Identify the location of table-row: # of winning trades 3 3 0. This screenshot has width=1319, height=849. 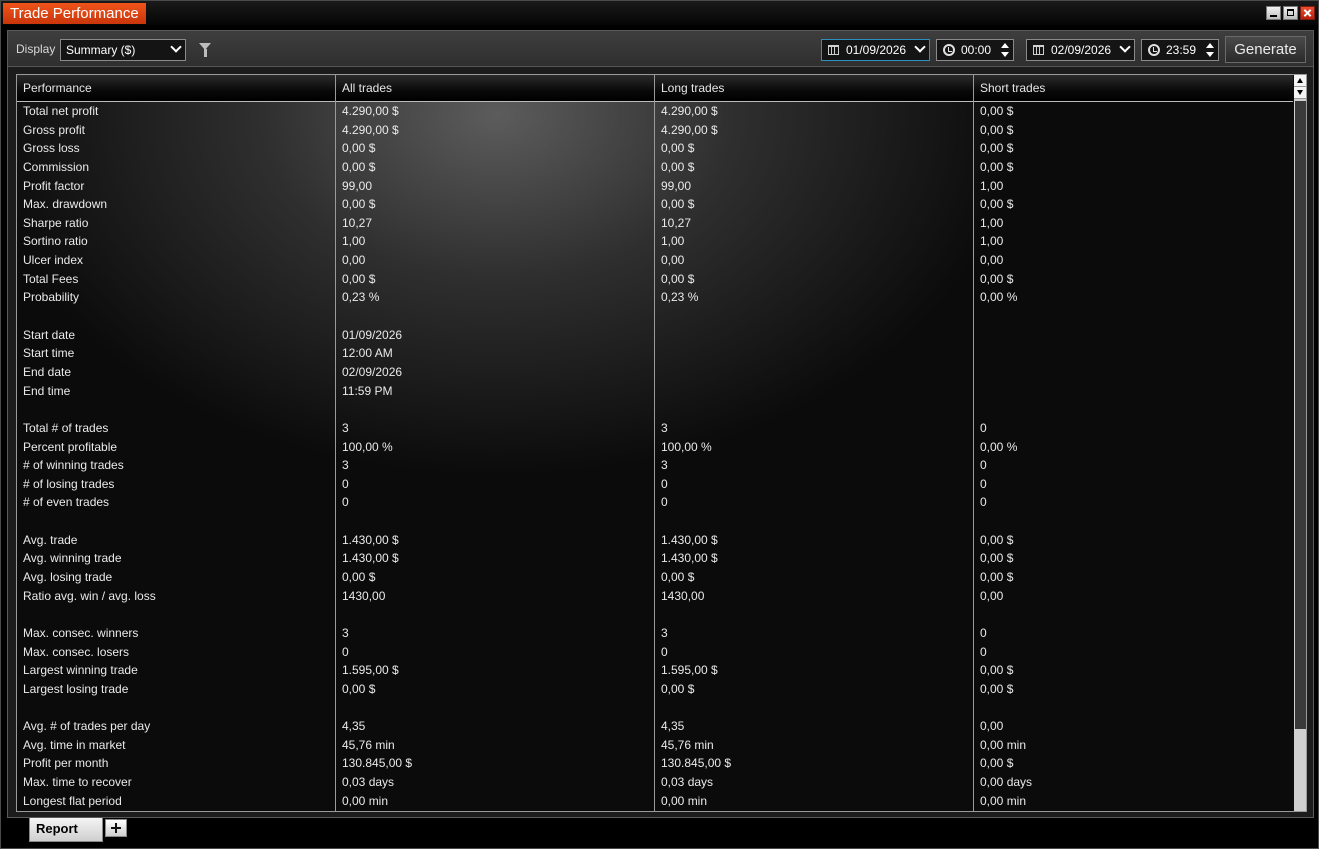
(655, 465).